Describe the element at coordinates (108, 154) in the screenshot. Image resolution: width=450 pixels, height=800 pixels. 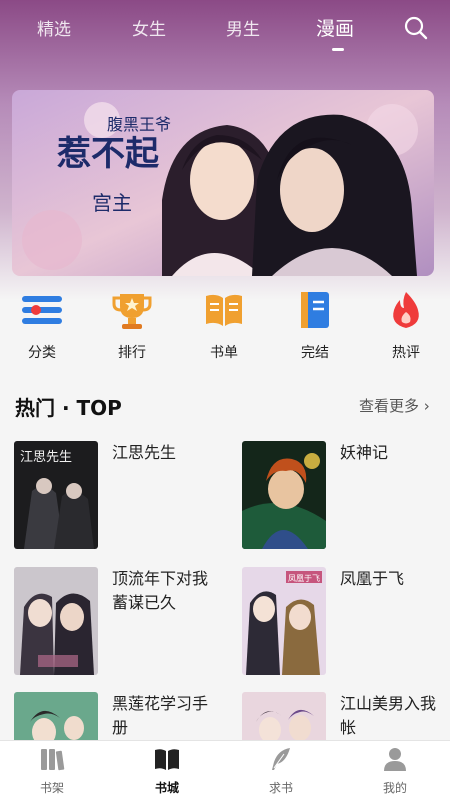
I see `svg-text: 惹不起` at that location.